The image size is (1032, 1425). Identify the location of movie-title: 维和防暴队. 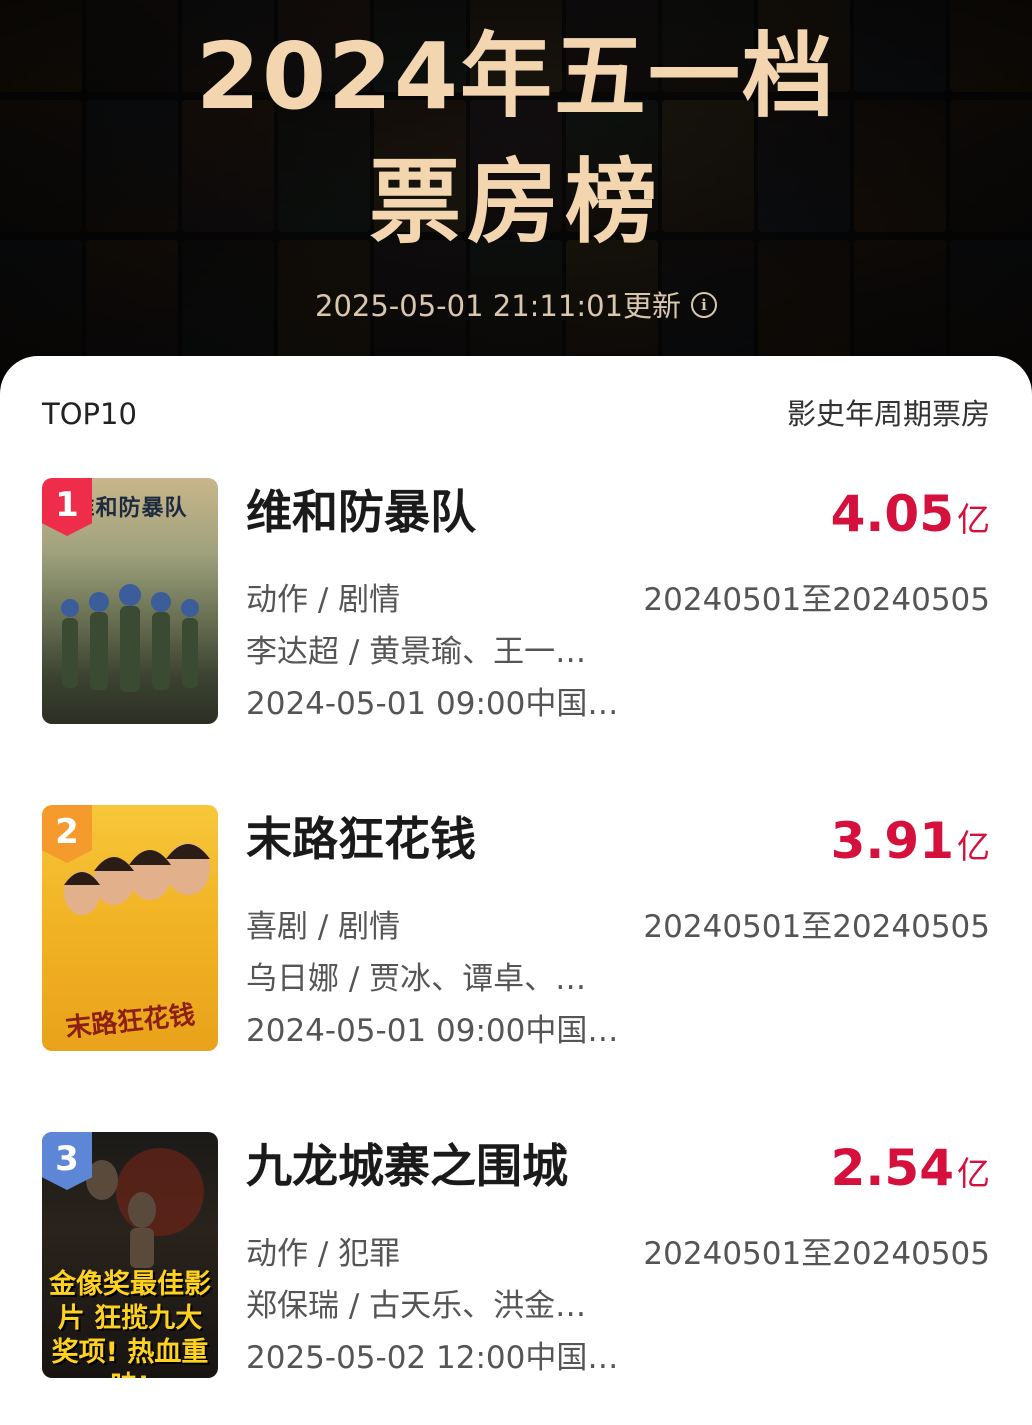
(361, 512).